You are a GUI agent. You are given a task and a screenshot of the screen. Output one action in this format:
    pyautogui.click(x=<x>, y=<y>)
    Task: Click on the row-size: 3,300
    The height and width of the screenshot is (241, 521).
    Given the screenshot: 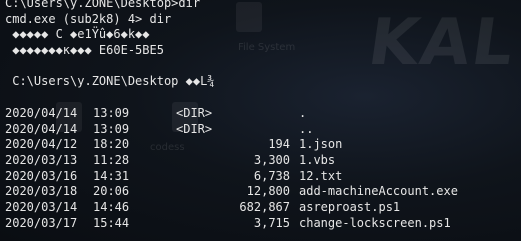 What is the action you would take?
    pyautogui.click(x=271, y=159)
    